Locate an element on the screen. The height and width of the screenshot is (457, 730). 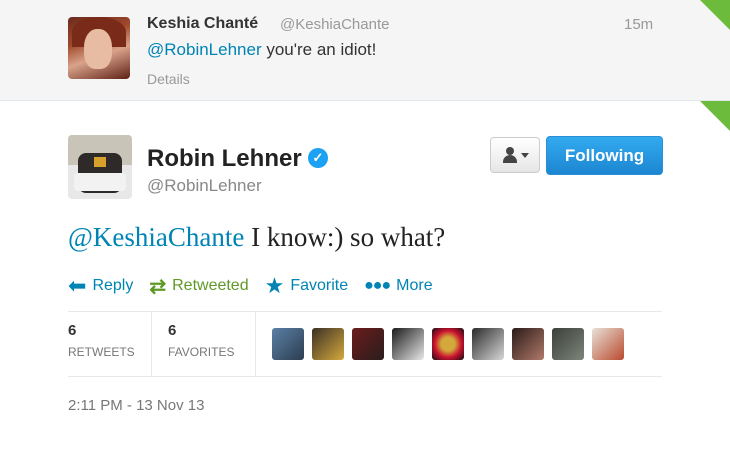
retweet-button: ⇄ Retweeted is located at coordinates (198, 286).